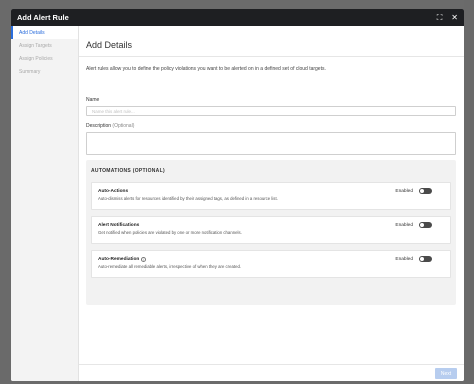 This screenshot has height=384, width=474. I want to click on automation-title: Auto-Actions, so click(113, 191).